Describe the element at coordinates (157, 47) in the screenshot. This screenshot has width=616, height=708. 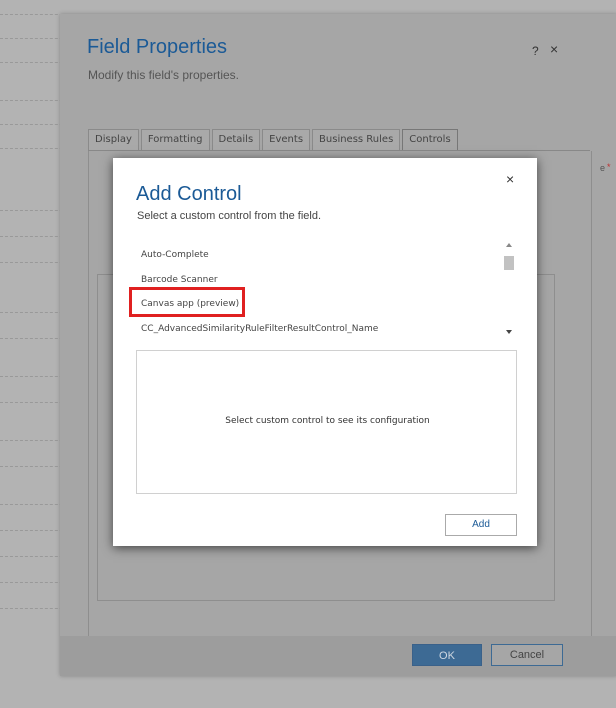
I see `dialog-title: Field Properties` at that location.